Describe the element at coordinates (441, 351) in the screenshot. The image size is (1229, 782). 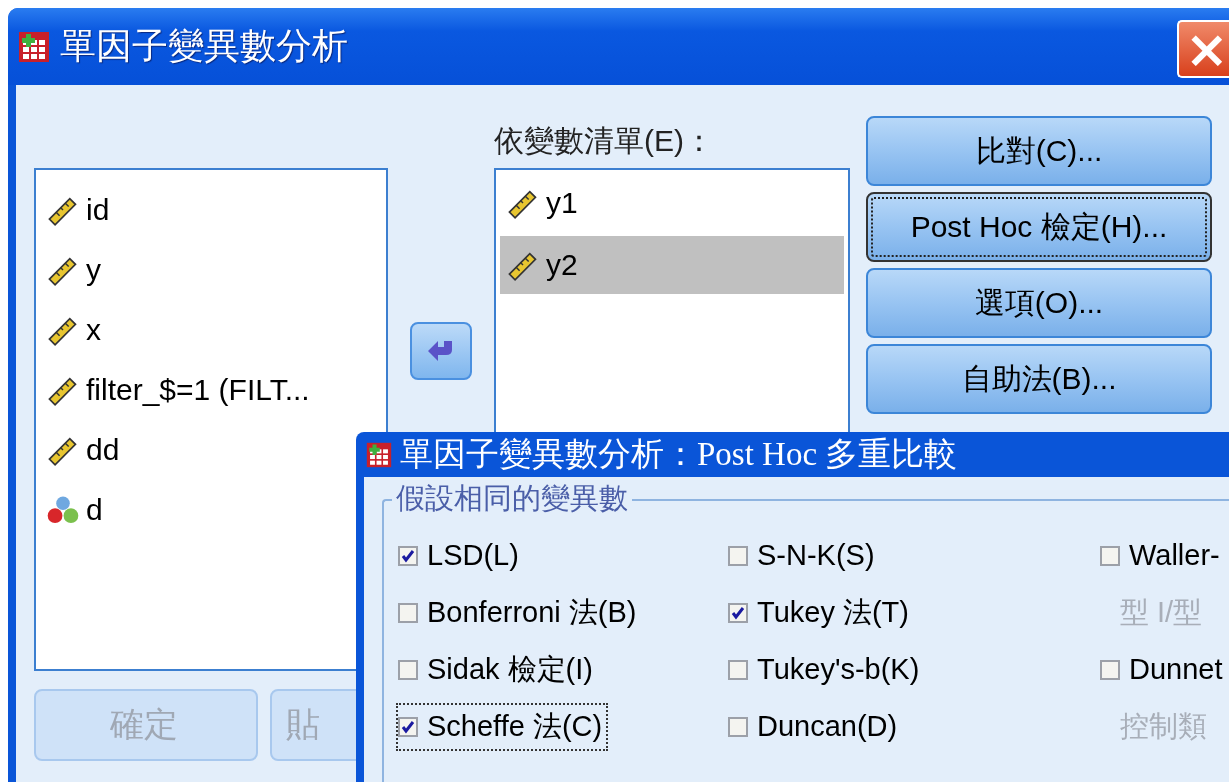
I see `move-button` at that location.